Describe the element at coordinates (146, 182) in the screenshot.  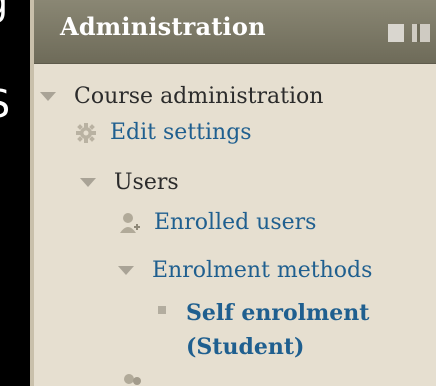
I see `tree-label: Users` at that location.